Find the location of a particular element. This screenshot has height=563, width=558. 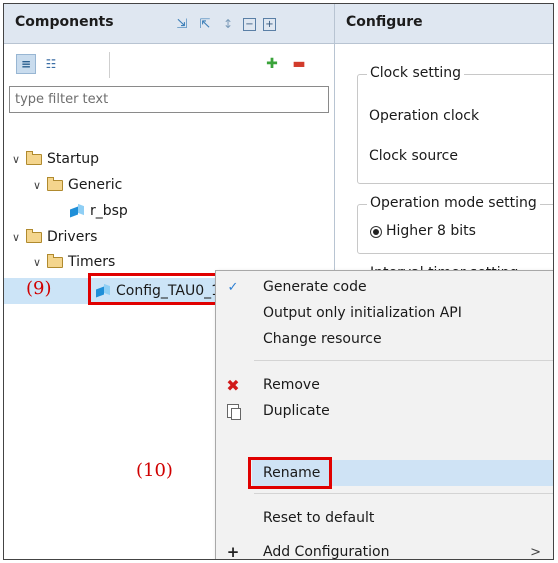

check-icon: ✓ is located at coordinates (233, 287).